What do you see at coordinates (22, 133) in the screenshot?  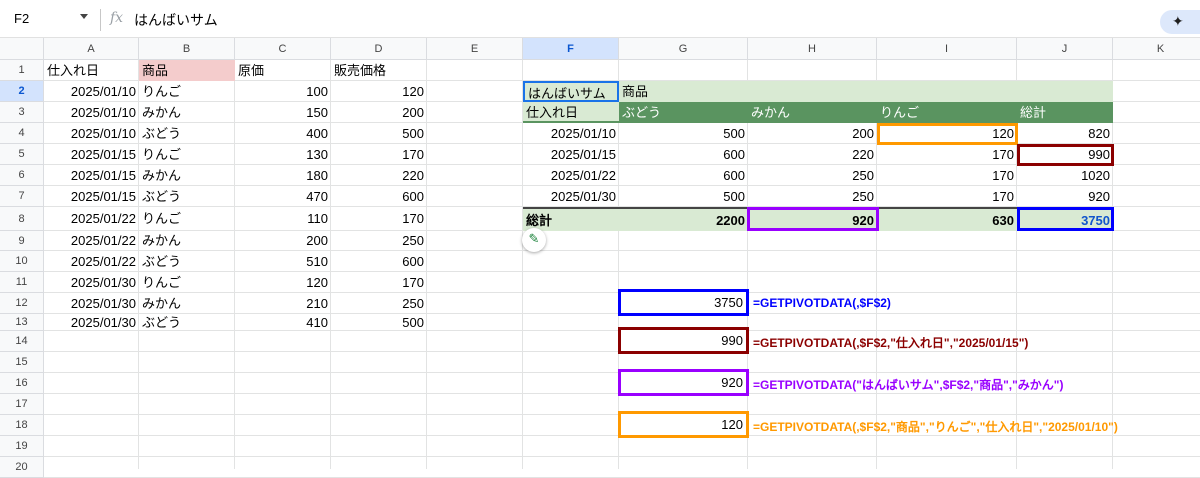 I see `row-header-4: 4` at bounding box center [22, 133].